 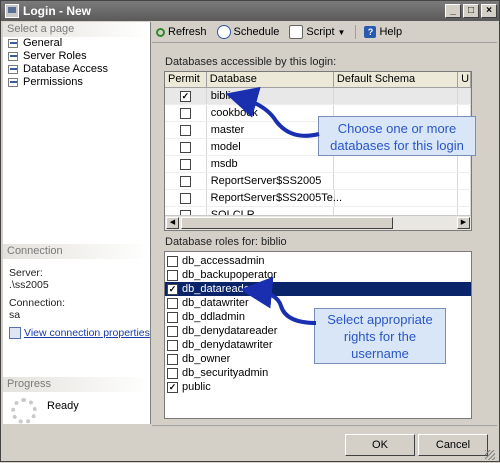 I want to click on databases-label: Databases accessible by this login:, so click(x=251, y=62).